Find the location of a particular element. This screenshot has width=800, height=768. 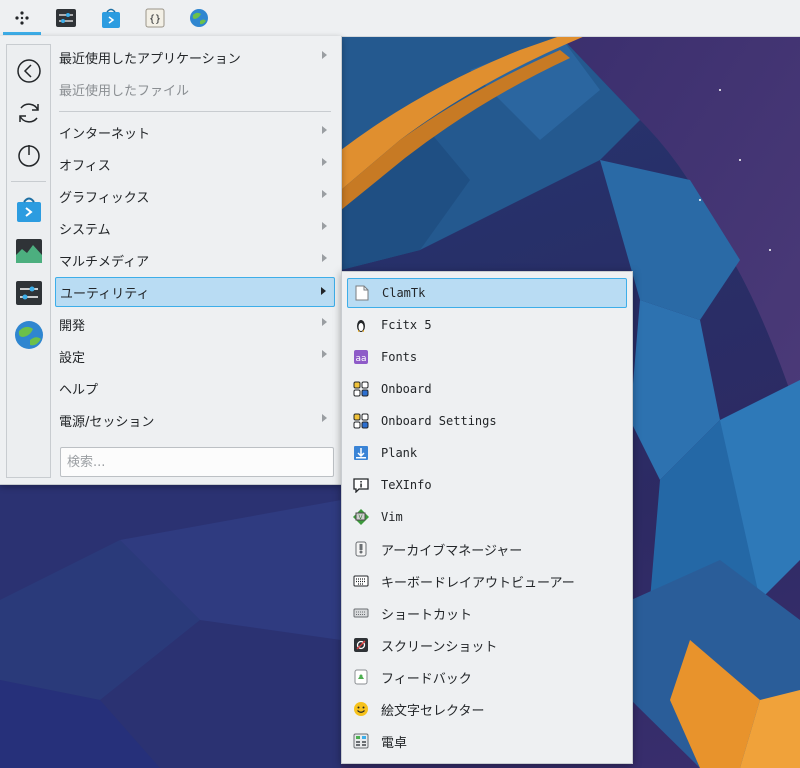

submenu-item-vim: V Vim is located at coordinates (487, 517).